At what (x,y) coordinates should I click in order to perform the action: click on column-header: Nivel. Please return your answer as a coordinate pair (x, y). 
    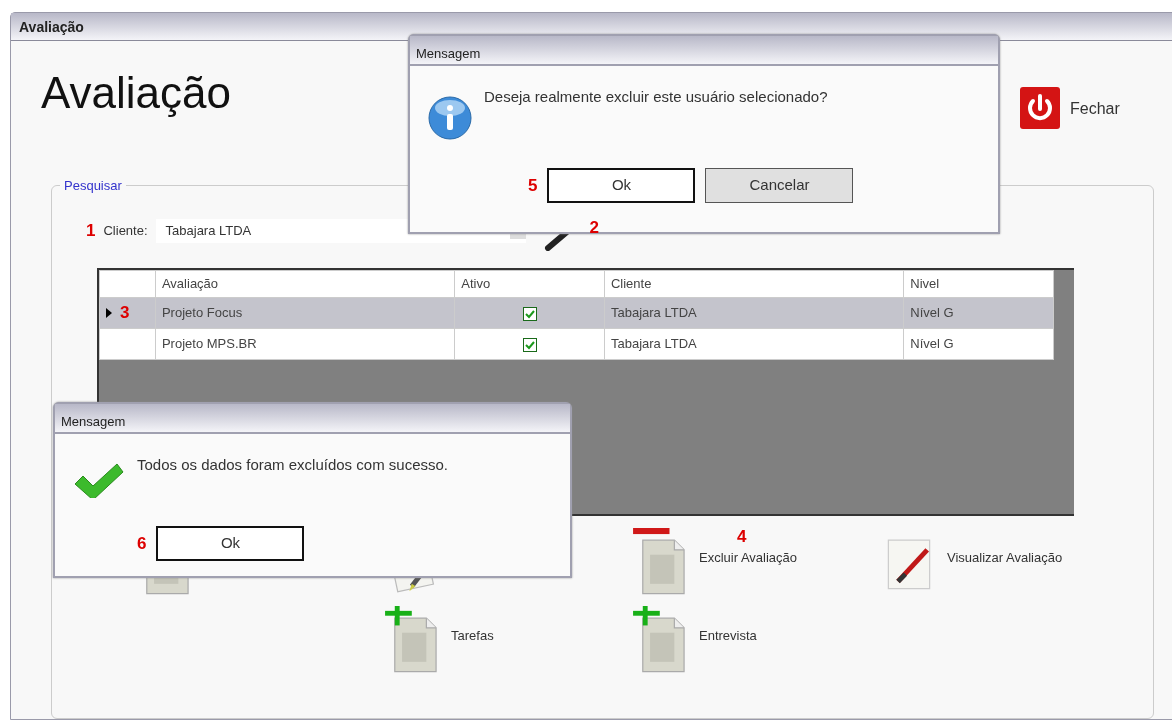
    Looking at the image, I should click on (978, 284).